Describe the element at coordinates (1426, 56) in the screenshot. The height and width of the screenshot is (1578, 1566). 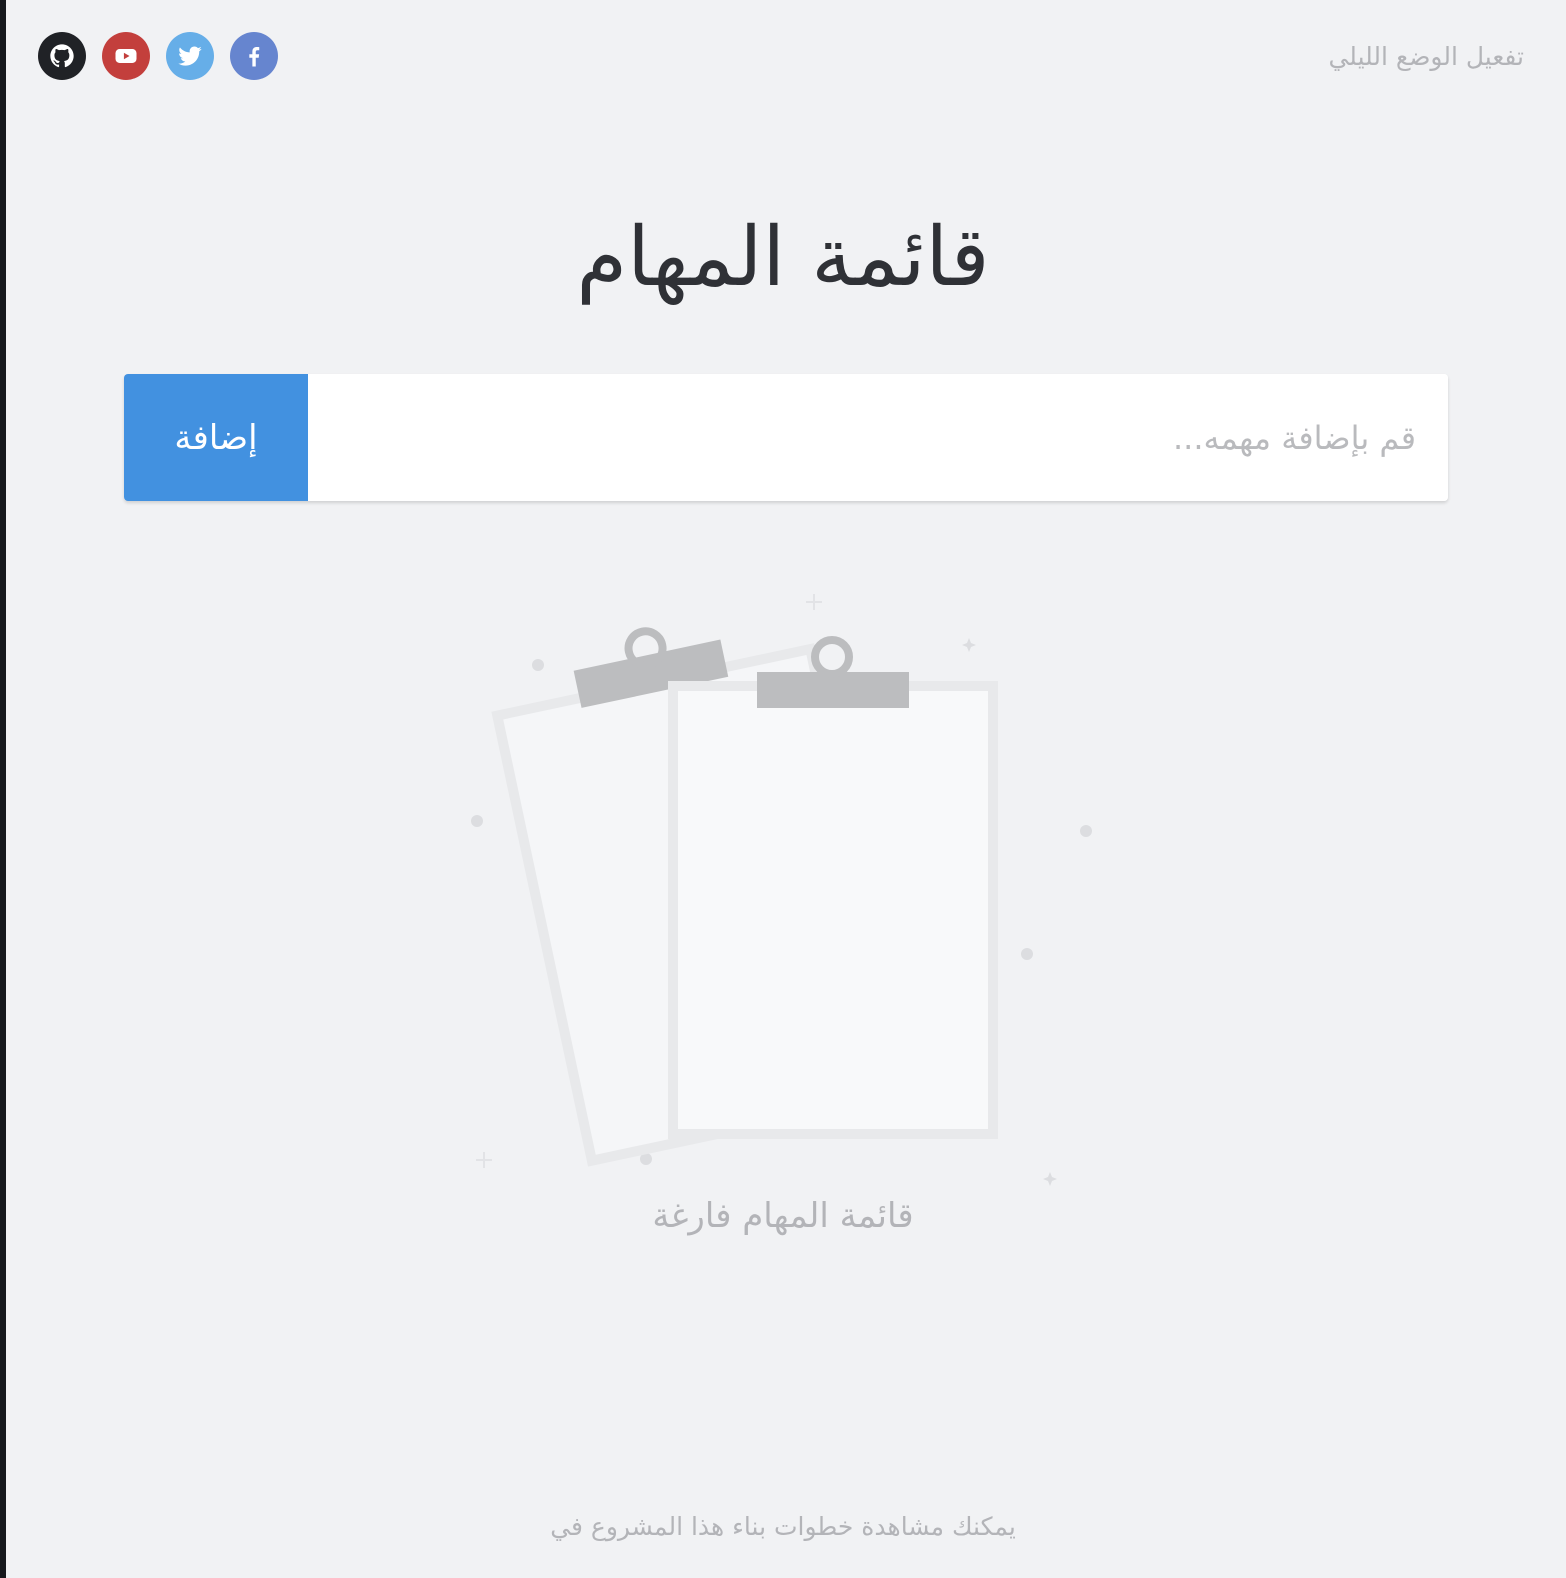
I see `night-mode-toggle: تفعيل الوضع الليلي` at that location.